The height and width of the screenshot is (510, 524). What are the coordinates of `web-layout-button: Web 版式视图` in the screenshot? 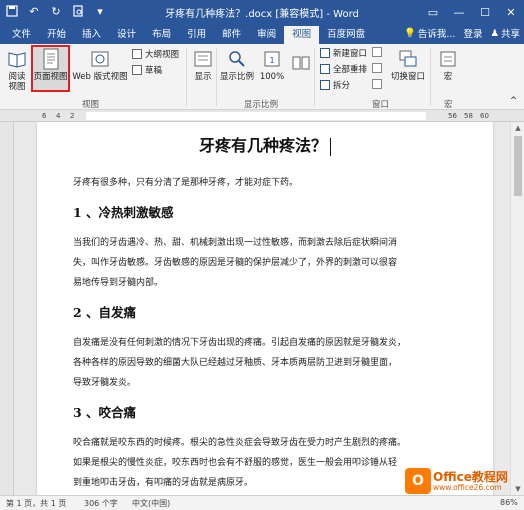 It's located at (100, 65).